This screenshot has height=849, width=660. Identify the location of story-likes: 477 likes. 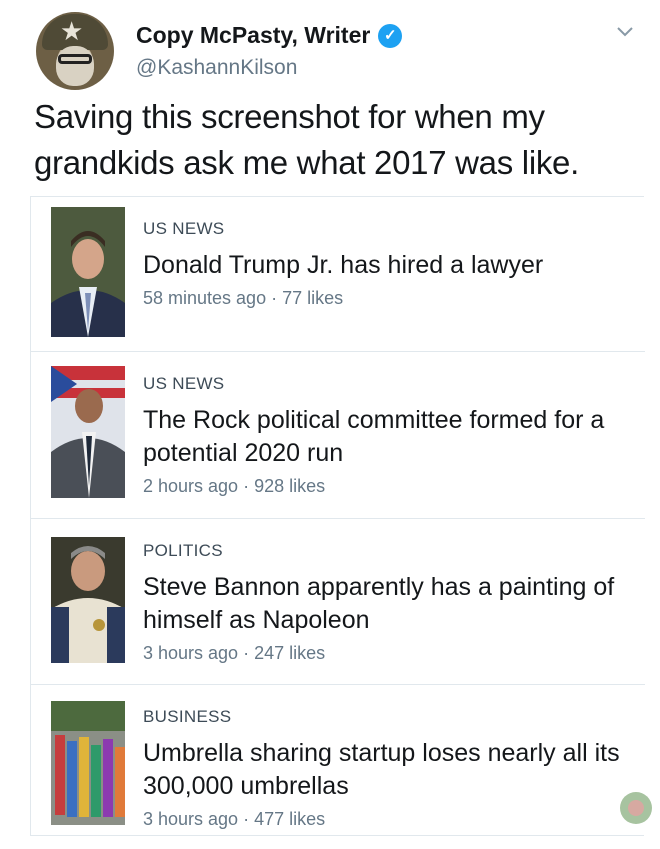
(290, 819).